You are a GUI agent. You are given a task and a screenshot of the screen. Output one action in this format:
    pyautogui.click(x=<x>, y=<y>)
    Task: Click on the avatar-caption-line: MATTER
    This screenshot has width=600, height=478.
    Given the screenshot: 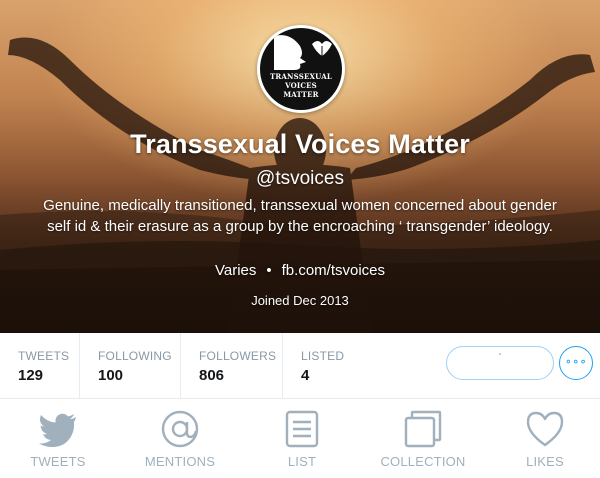 What is the action you would take?
    pyautogui.click(x=301, y=94)
    